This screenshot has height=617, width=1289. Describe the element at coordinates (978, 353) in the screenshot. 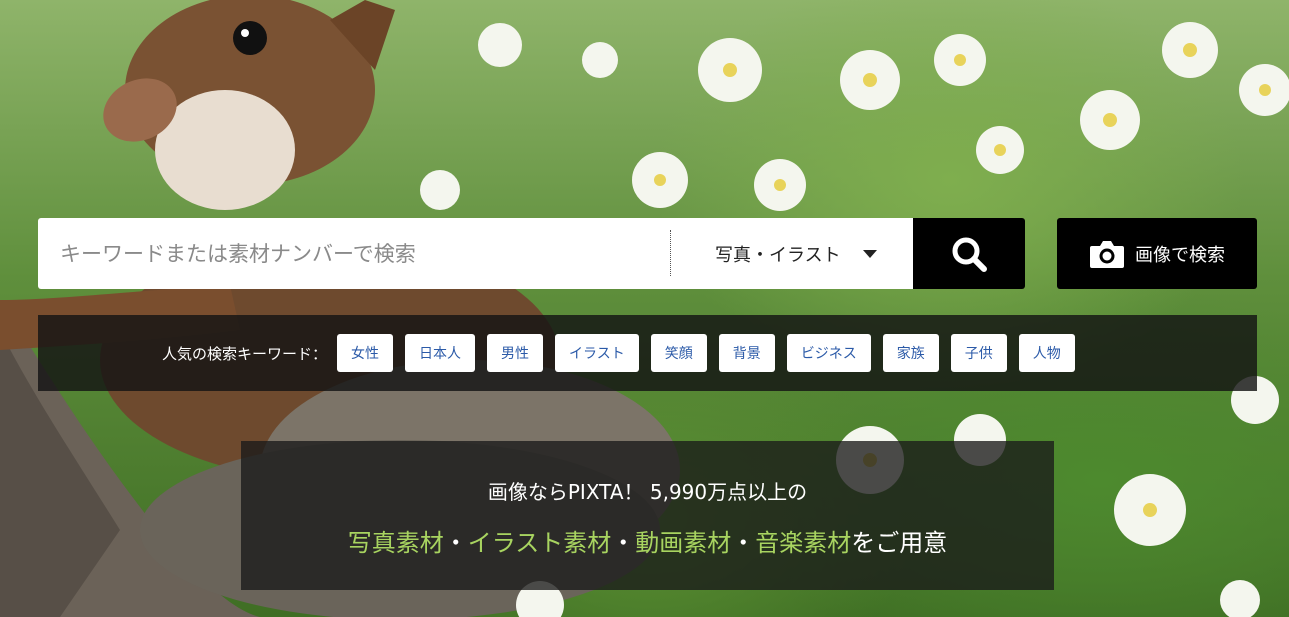

I see `keyword-chip: 子供` at that location.